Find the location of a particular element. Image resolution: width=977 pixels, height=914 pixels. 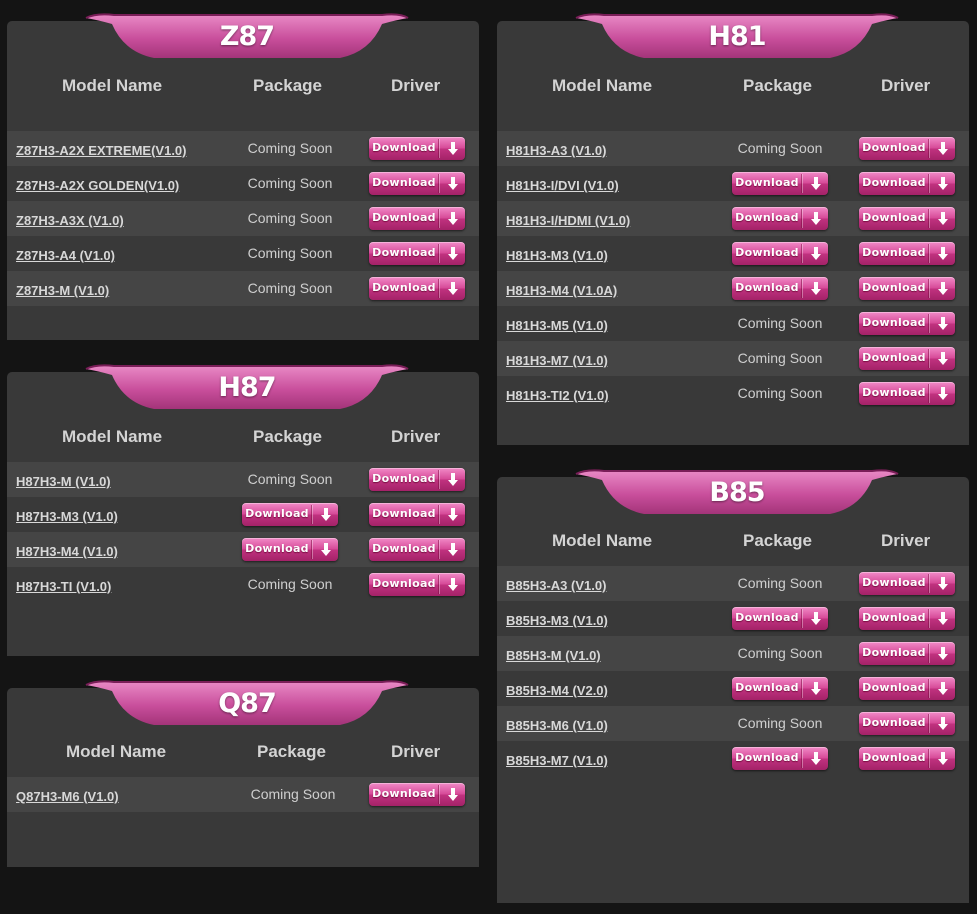

model-name-link: H87H3-TI (V1.0) is located at coordinates (63, 584).